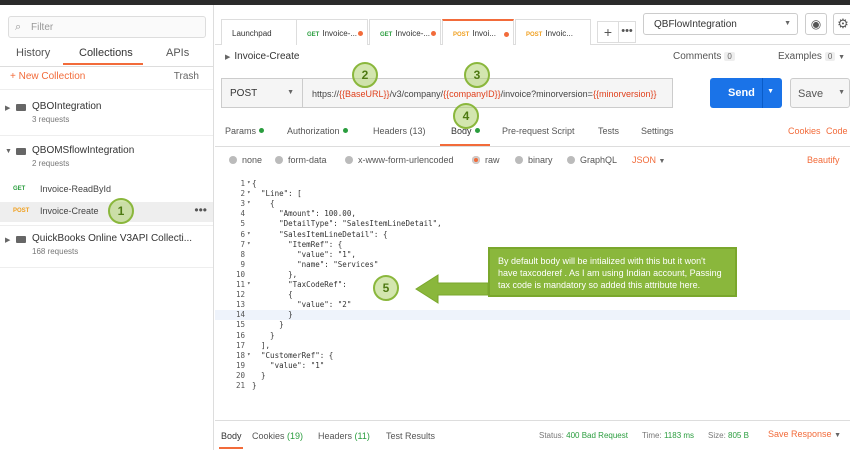 This screenshot has width=850, height=450. I want to click on tab-params: Params, so click(245, 131).